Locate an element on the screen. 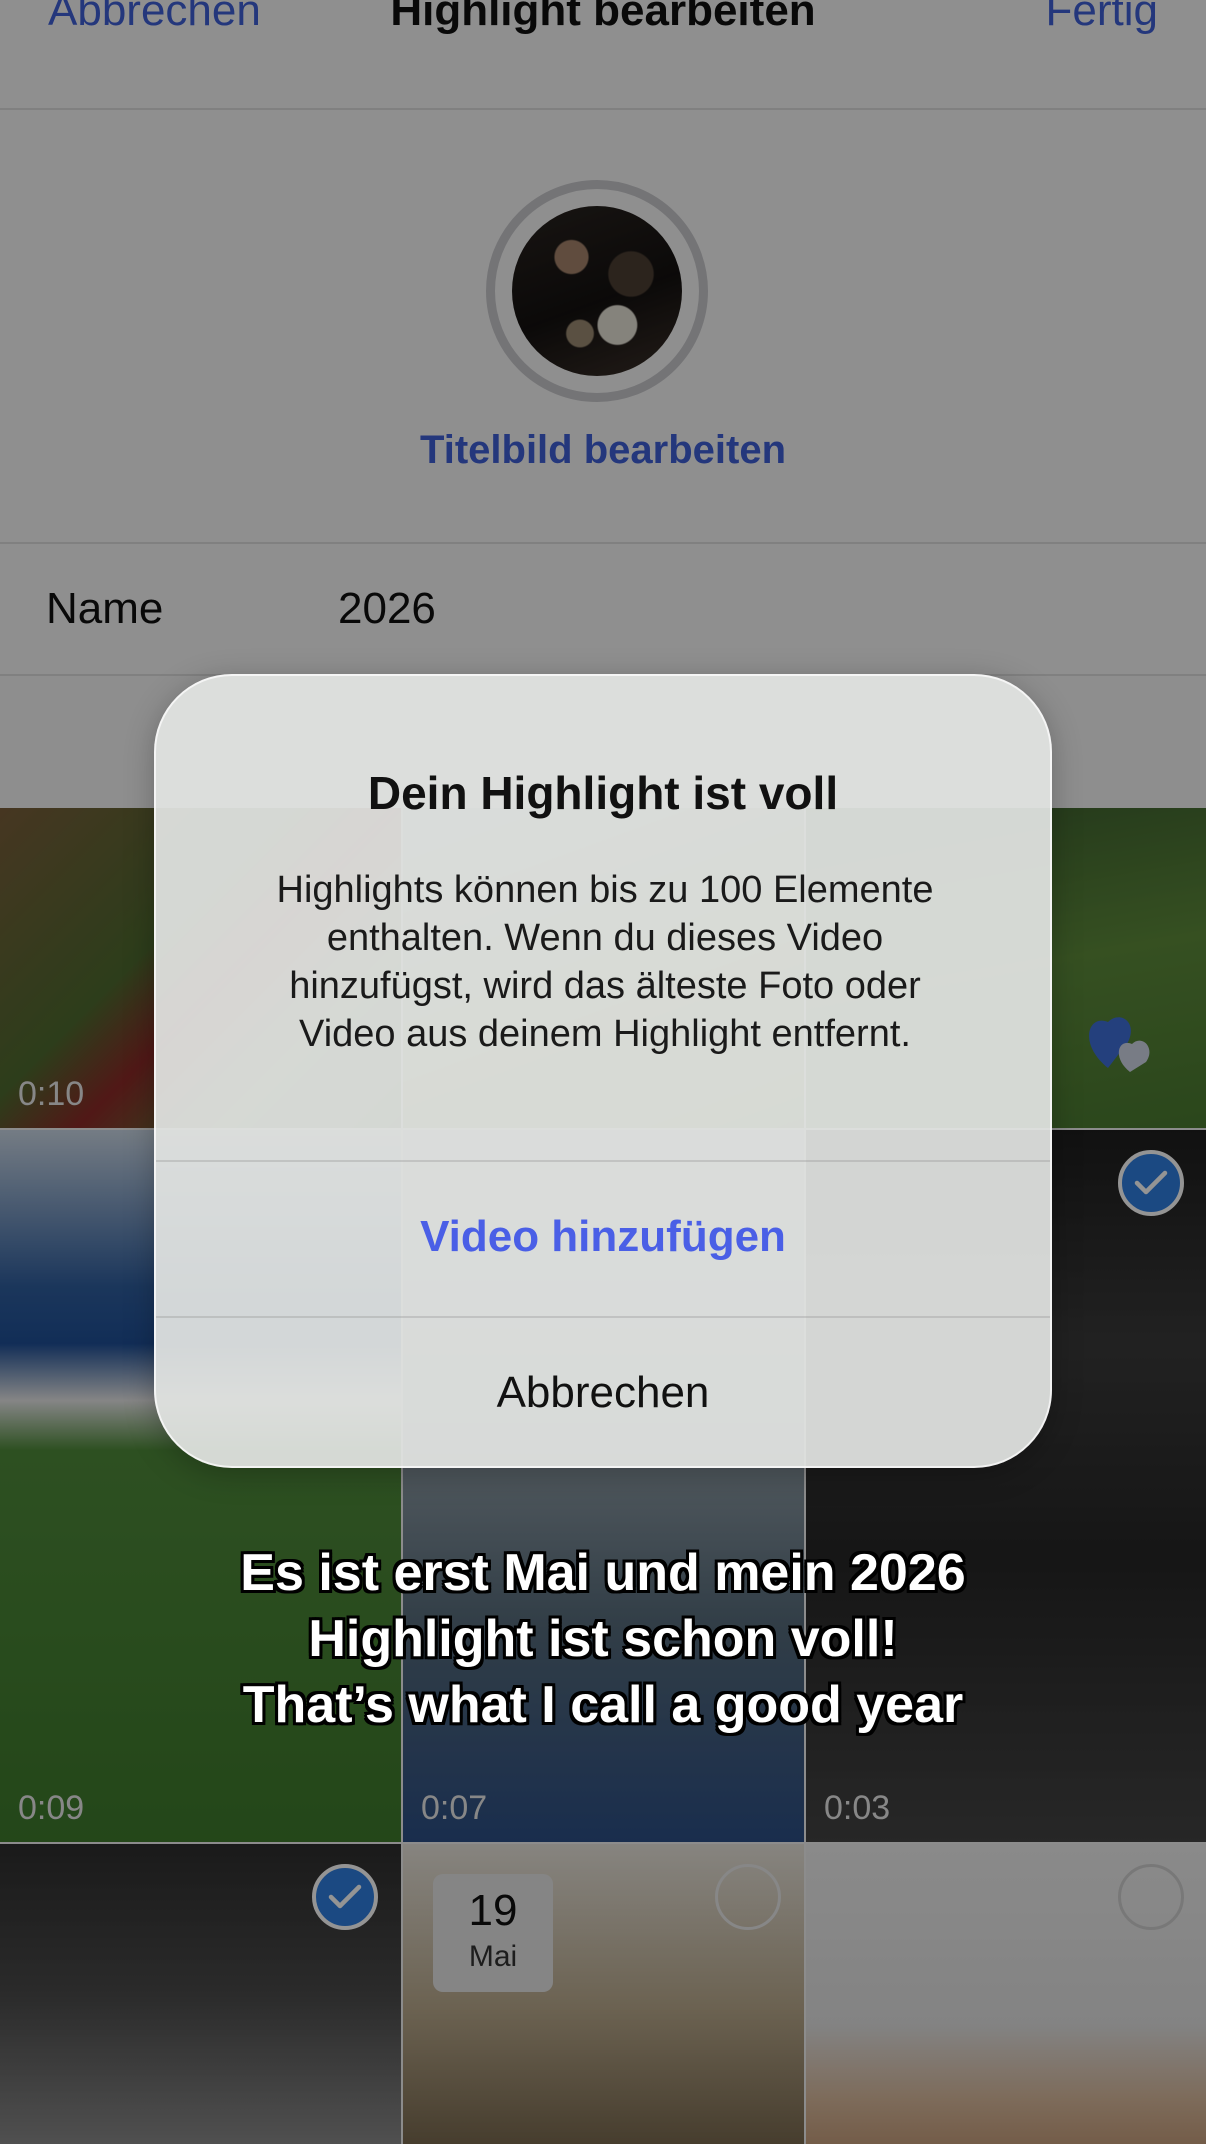 The image size is (1206, 2144). heart-sticker-icon is located at coordinates (1119, 1044).